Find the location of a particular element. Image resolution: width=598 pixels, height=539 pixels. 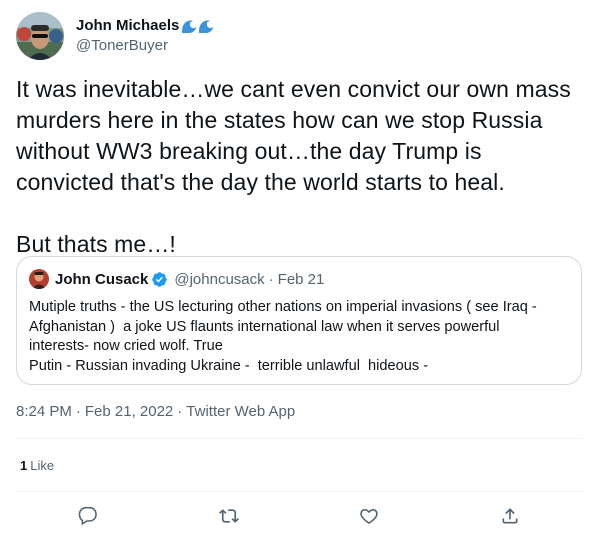

likes-label: Like is located at coordinates (42, 465).